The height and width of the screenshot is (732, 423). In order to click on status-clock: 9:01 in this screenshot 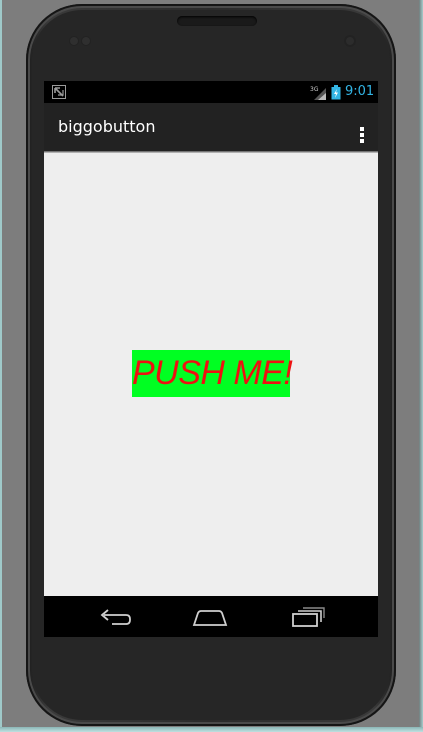, I will do `click(360, 91)`.